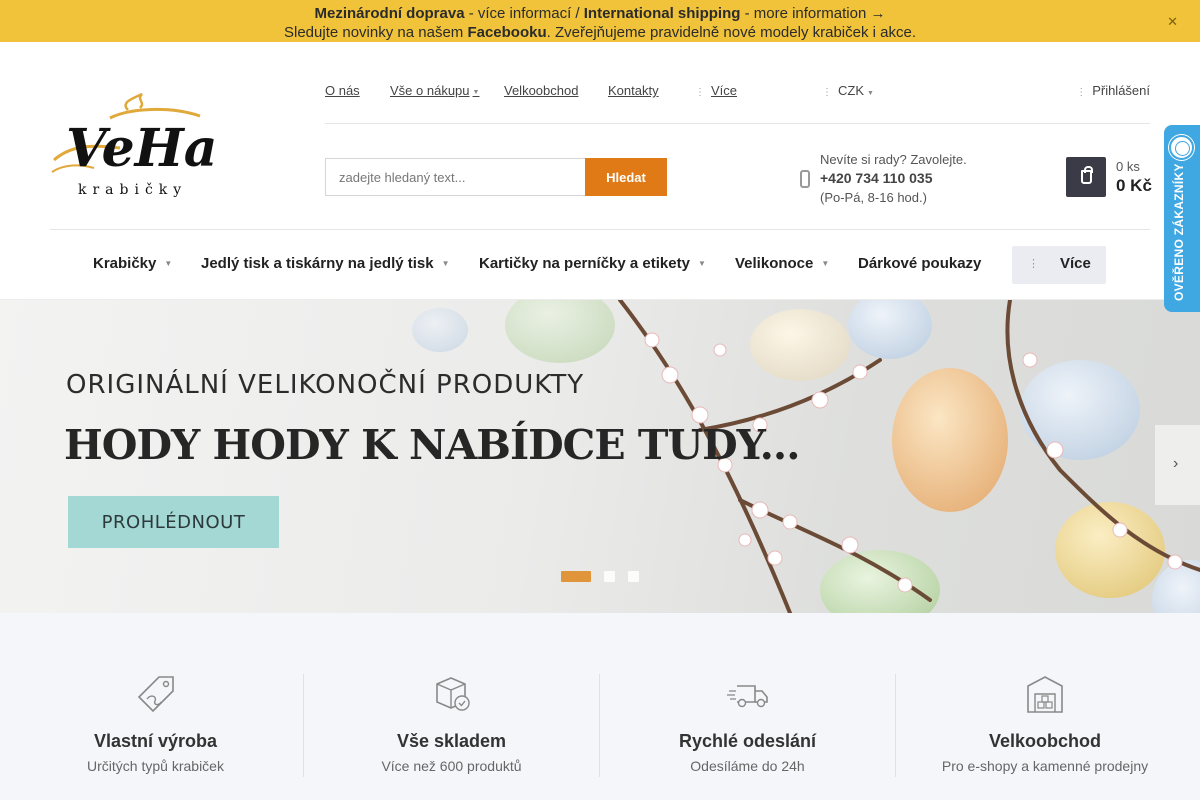 This screenshot has width=1200, height=800. I want to click on menu-item-cards: Kartičky na perníčky a etikety ▼, so click(592, 263).